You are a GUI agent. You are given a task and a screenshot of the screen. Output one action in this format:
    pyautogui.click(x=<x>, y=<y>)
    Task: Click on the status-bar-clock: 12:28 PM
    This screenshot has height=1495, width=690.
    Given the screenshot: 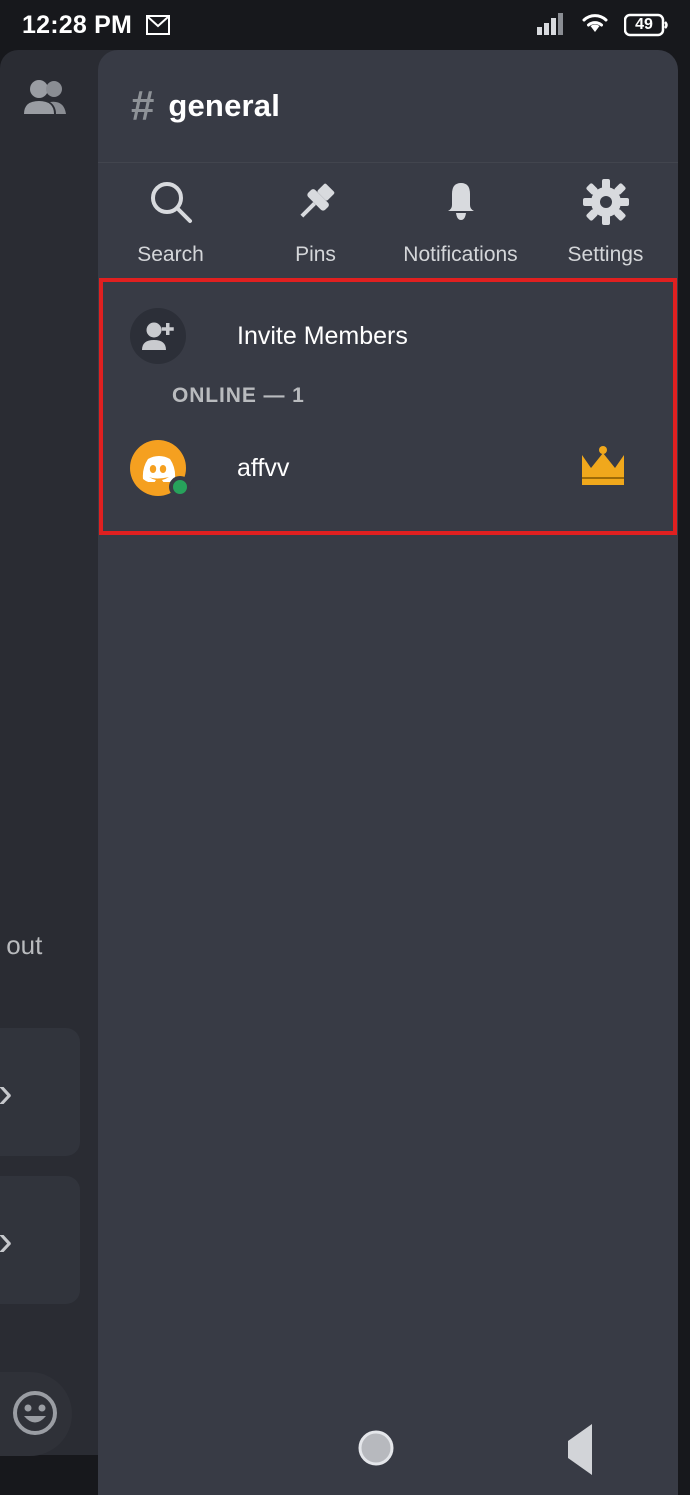 What is the action you would take?
    pyautogui.click(x=77, y=24)
    